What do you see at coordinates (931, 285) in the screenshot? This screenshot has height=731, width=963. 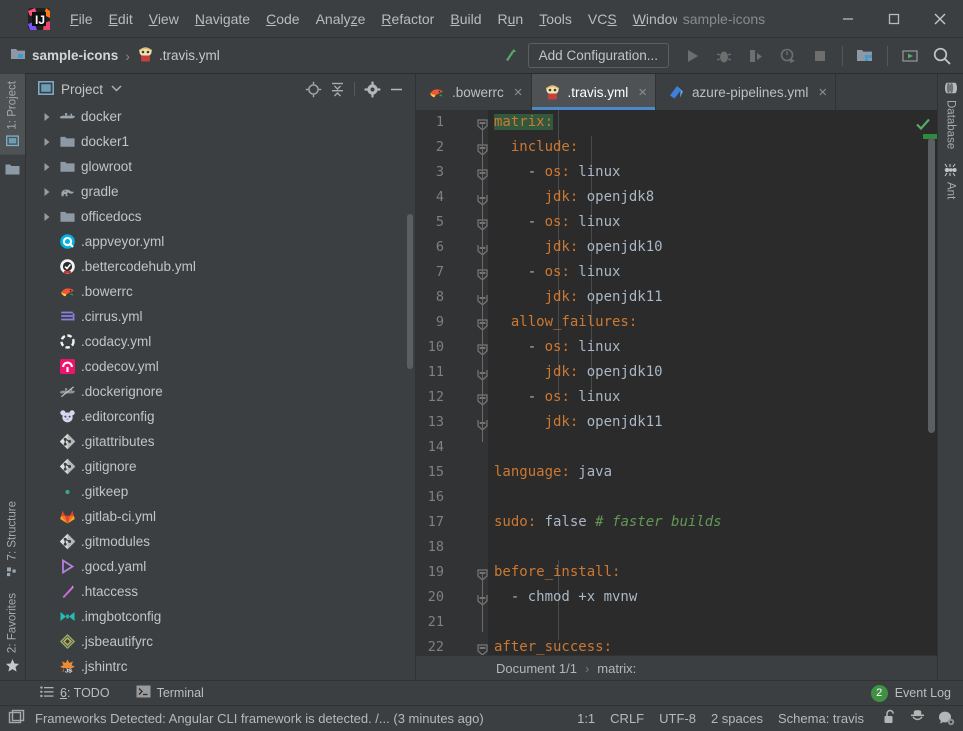 I see `editor-scrollbar` at bounding box center [931, 285].